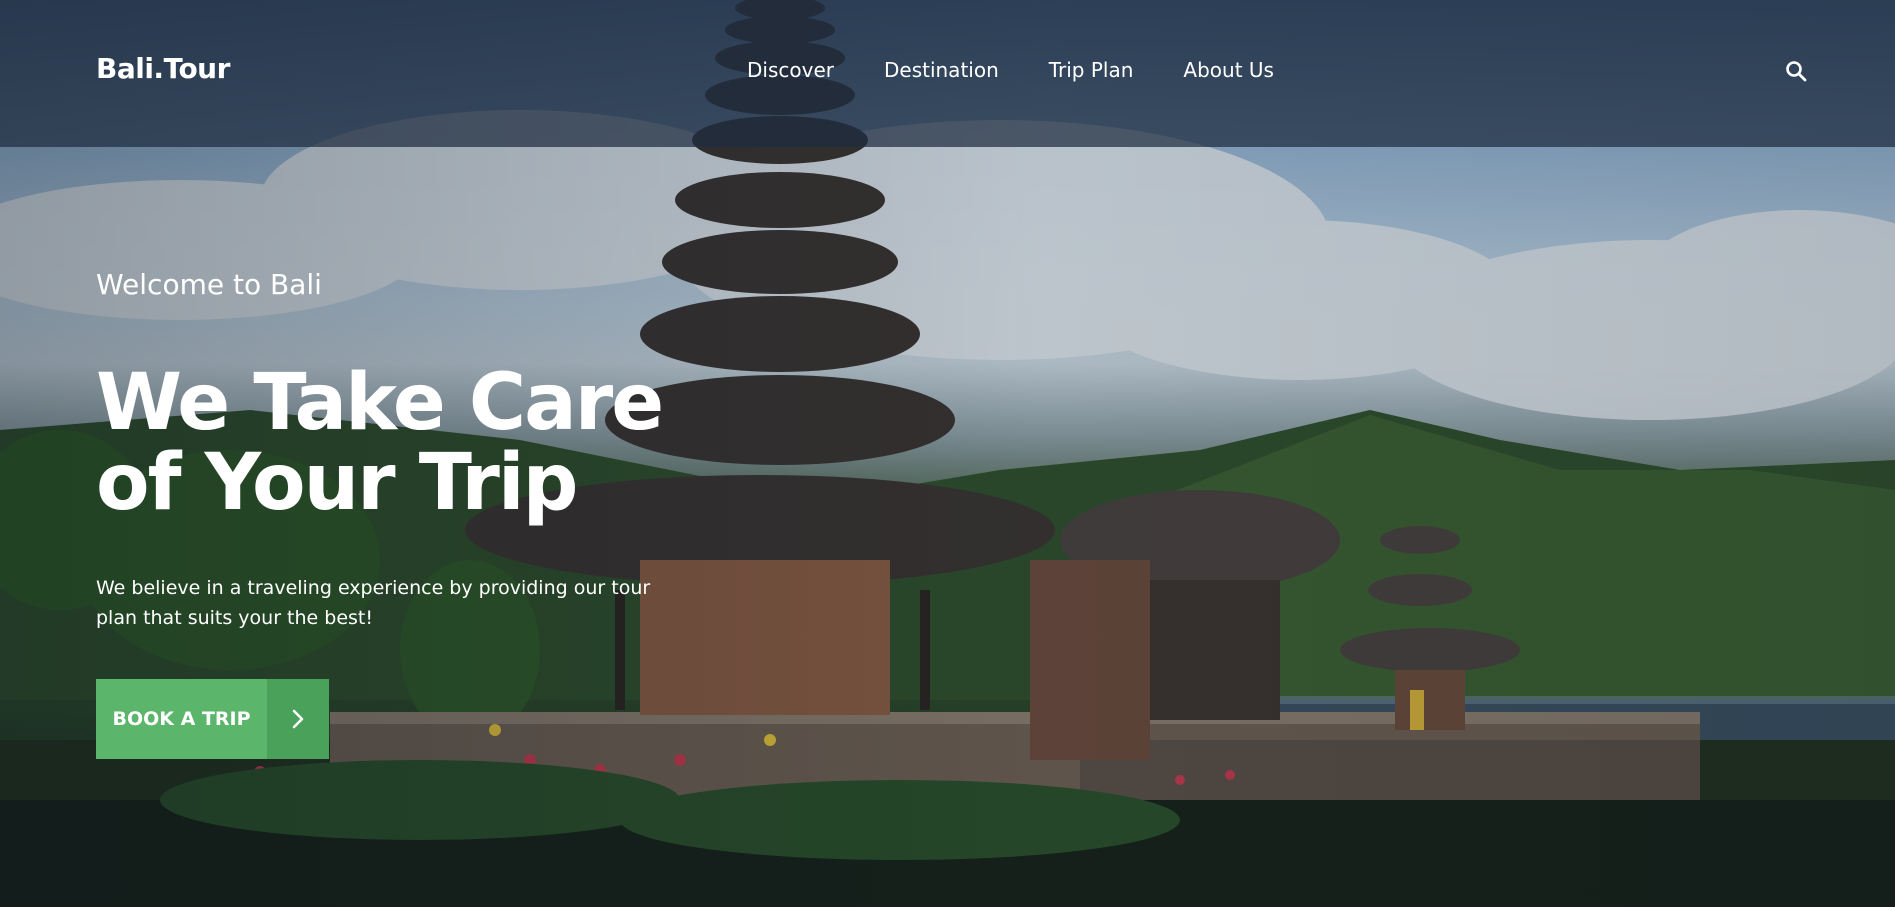  Describe the element at coordinates (163, 68) in the screenshot. I see `site-logo: Bali.Tour` at that location.